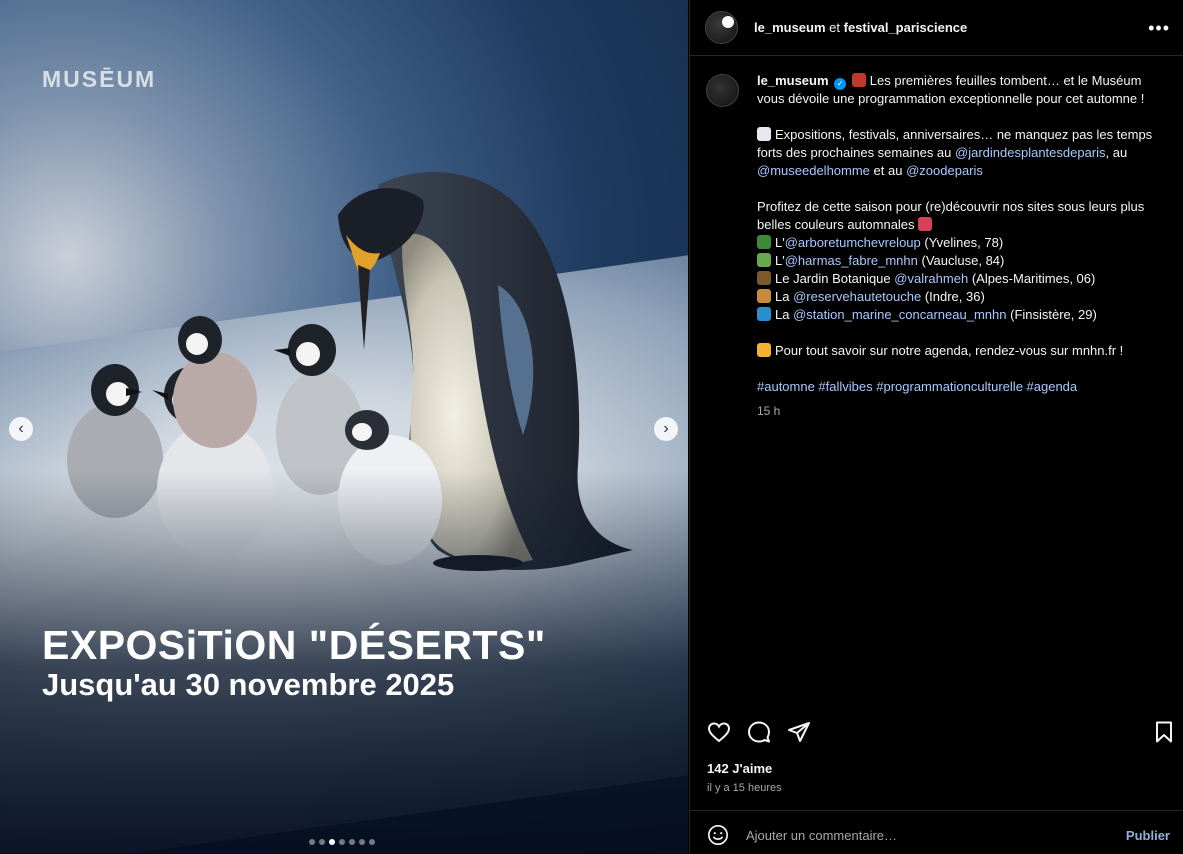 This screenshot has width=1183, height=854. I want to click on like-heart-icon, so click(719, 732).